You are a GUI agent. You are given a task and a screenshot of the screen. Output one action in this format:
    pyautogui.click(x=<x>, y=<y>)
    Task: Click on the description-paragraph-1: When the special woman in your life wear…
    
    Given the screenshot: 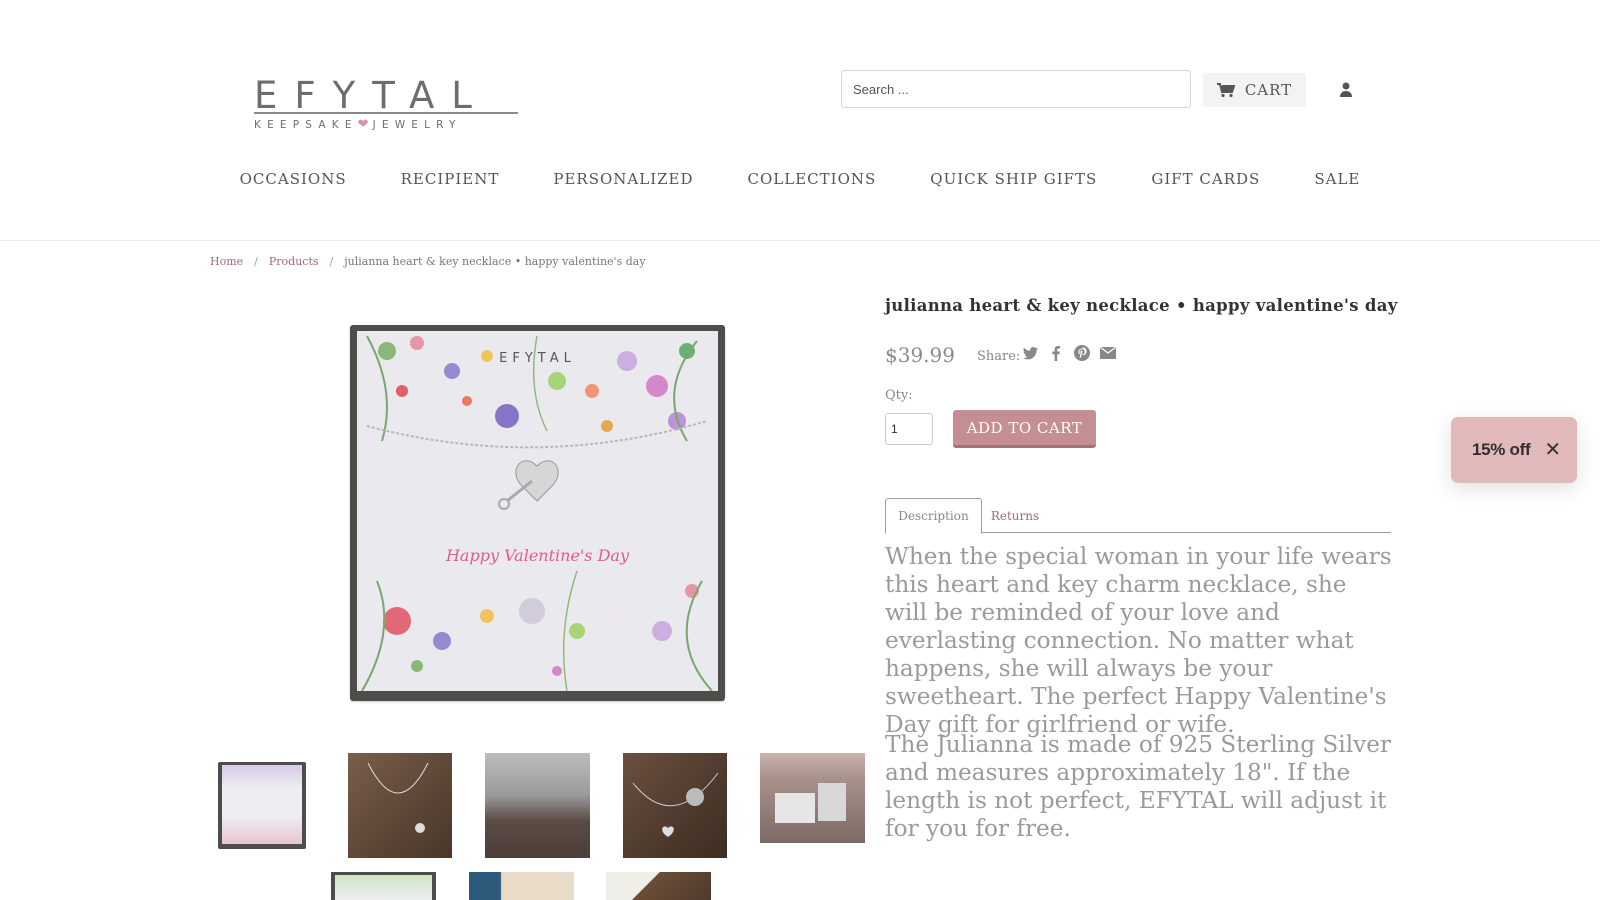 What is the action you would take?
    pyautogui.click(x=1138, y=640)
    